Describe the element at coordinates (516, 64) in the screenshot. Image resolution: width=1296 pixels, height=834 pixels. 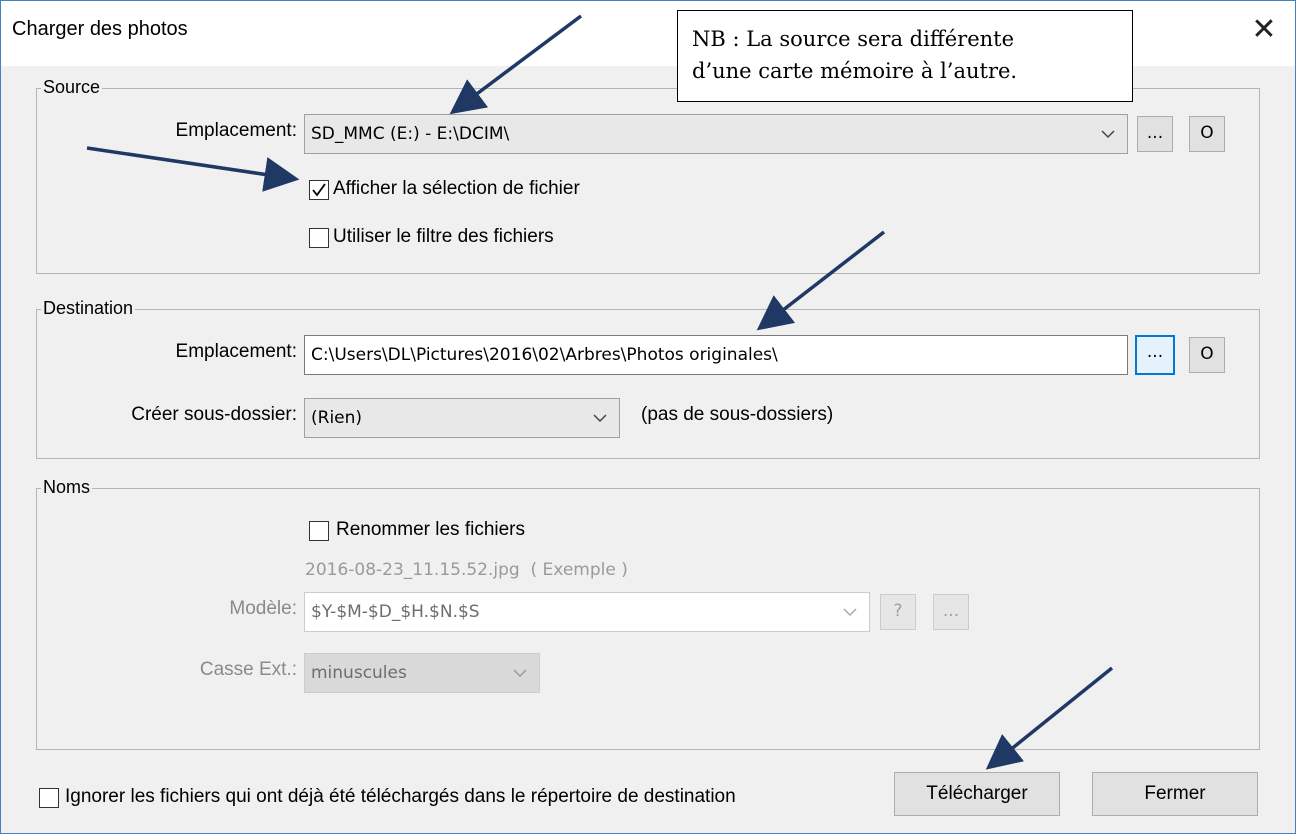
I see `arrow-to-source-location` at that location.